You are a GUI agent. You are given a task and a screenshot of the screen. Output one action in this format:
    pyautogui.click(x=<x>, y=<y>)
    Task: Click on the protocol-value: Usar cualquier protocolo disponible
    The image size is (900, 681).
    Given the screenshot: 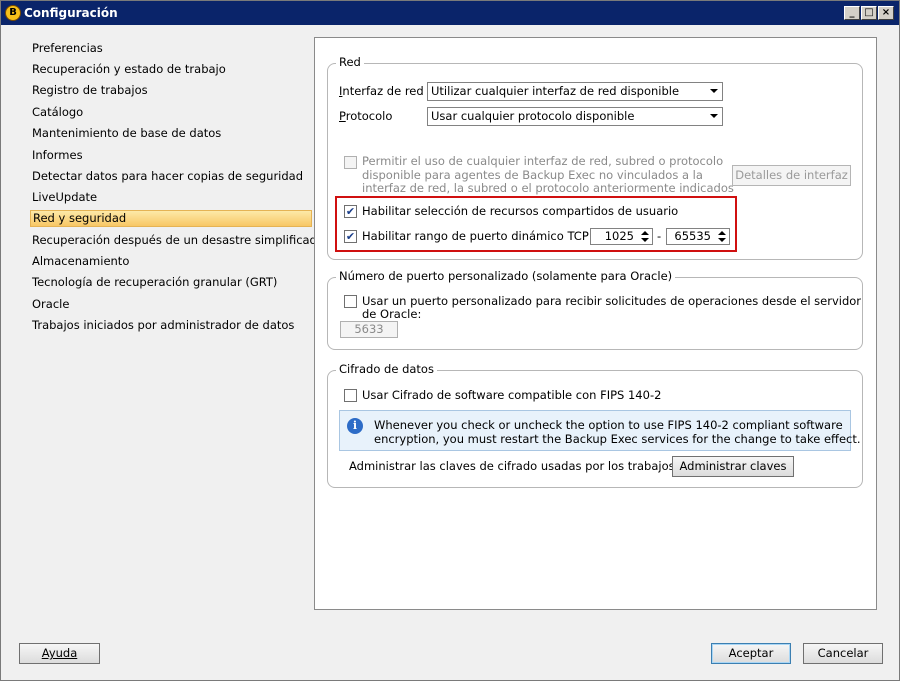 What is the action you would take?
    pyautogui.click(x=533, y=116)
    